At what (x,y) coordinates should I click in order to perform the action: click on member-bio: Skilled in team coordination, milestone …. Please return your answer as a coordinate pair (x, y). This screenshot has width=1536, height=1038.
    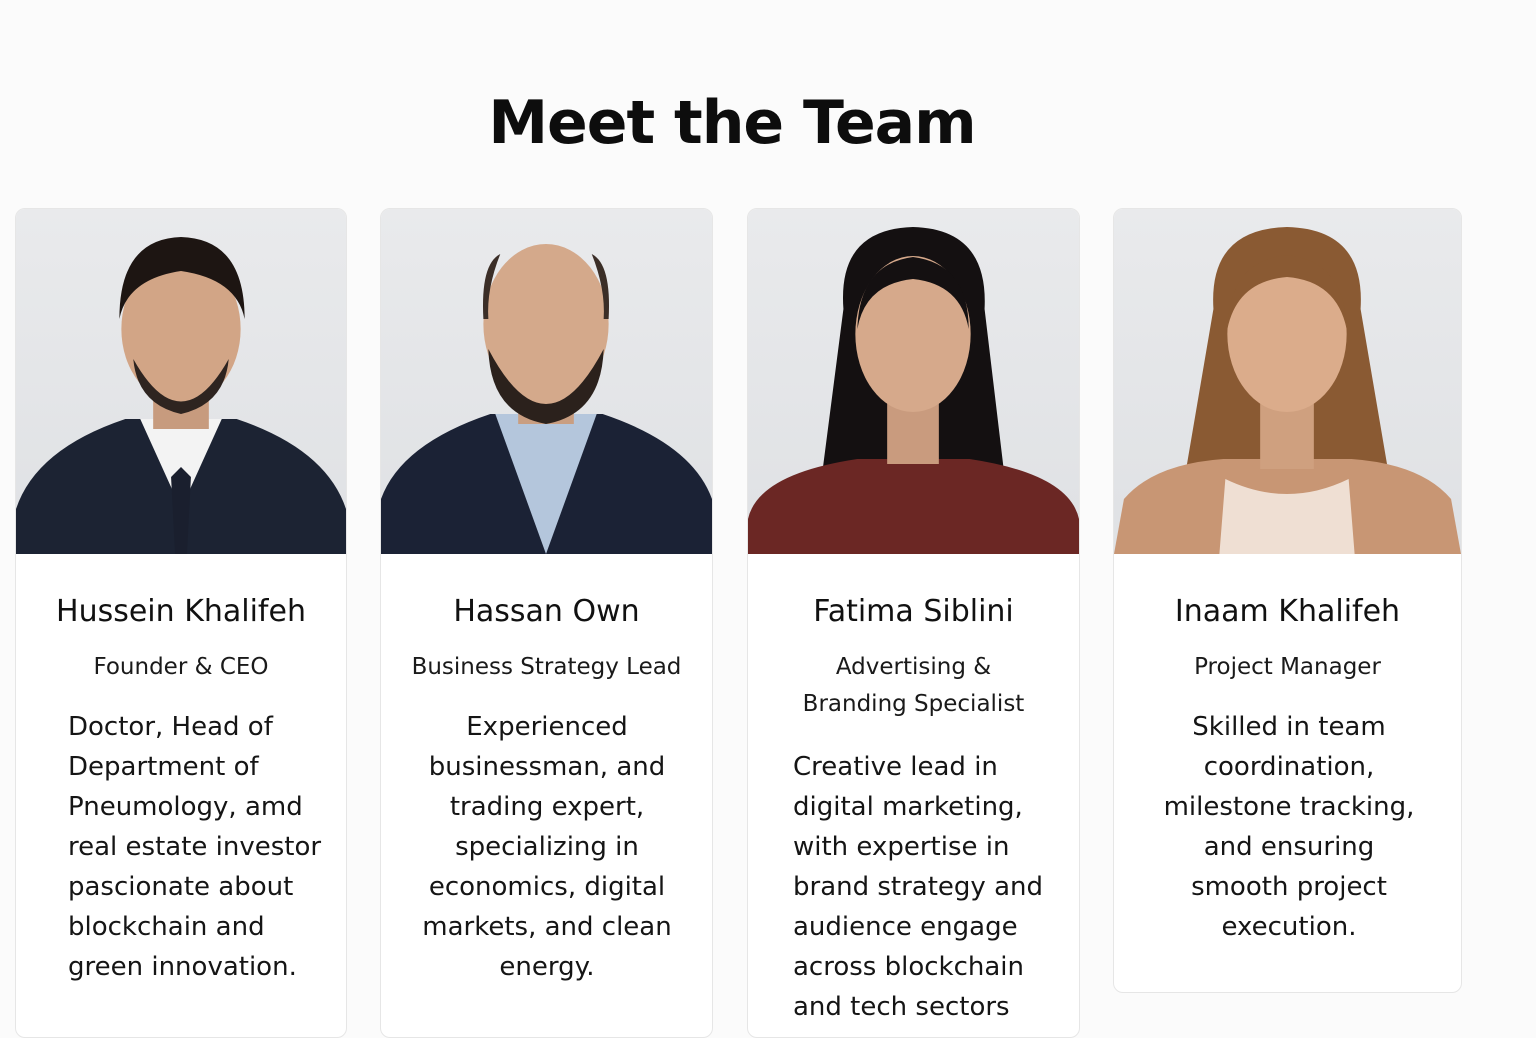
    Looking at the image, I should click on (1289, 827).